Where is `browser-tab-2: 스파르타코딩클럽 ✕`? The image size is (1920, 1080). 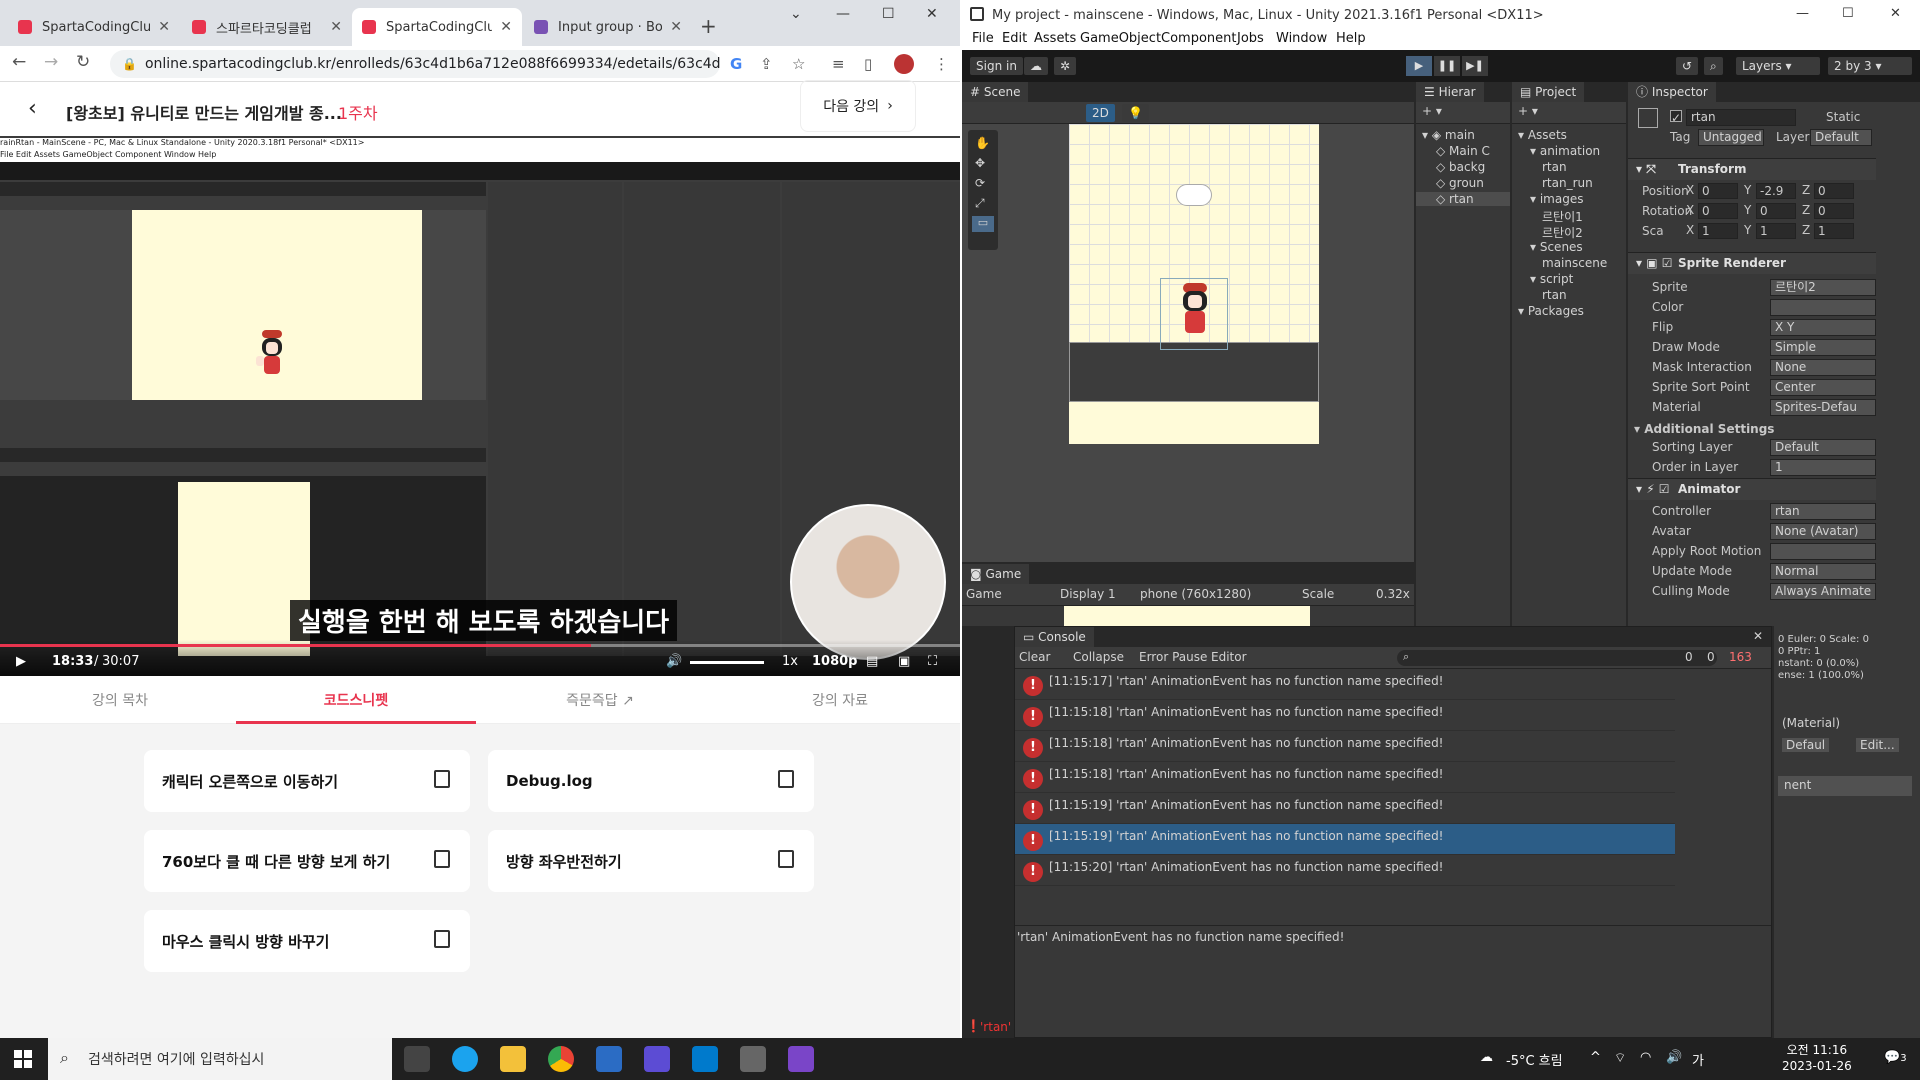
browser-tab-2: 스파르타코딩클럽 ✕ is located at coordinates (267, 27).